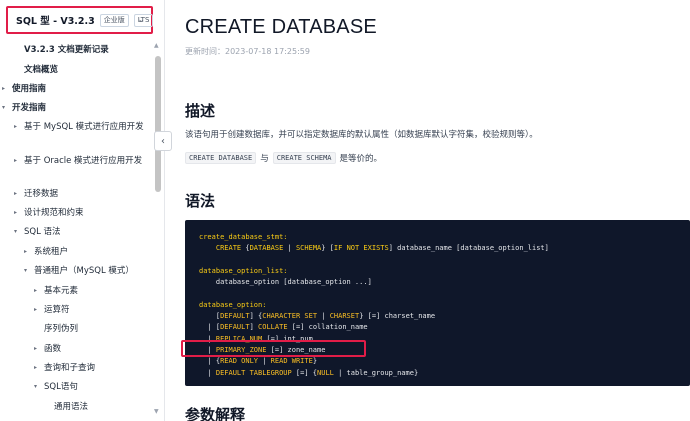 This screenshot has height=421, width=690. Describe the element at coordinates (376, 372) in the screenshot. I see `code-text: | table_group_name}` at that location.